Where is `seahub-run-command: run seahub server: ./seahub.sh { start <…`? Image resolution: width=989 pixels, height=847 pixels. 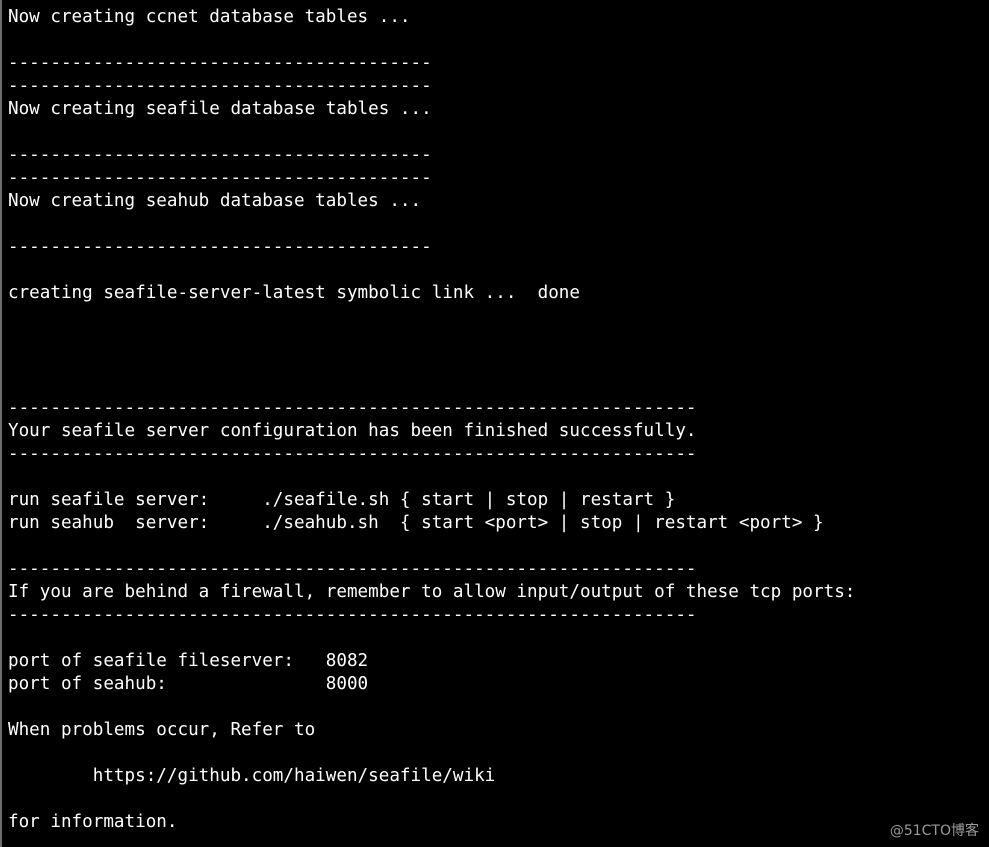
seahub-run-command: run seahub server: ./seahub.sh { start <… is located at coordinates (416, 523).